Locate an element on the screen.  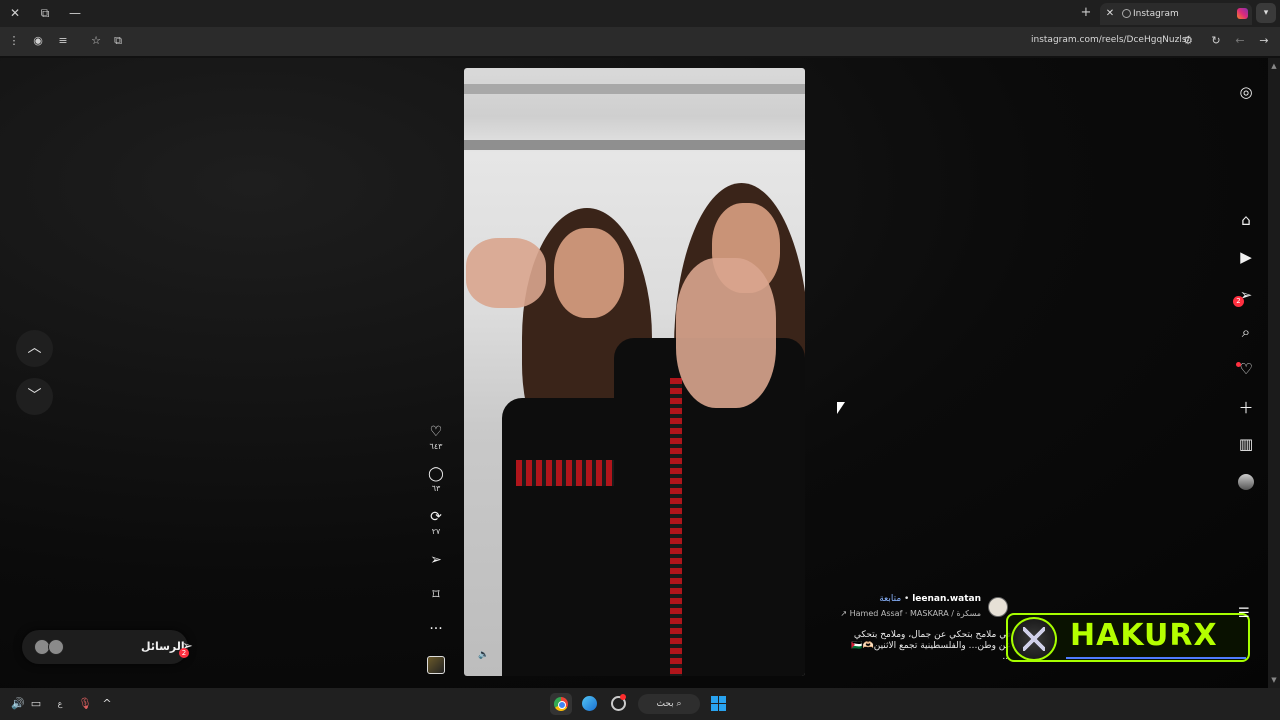
restore-window-icon: ⧉ is located at coordinates (45, 13).